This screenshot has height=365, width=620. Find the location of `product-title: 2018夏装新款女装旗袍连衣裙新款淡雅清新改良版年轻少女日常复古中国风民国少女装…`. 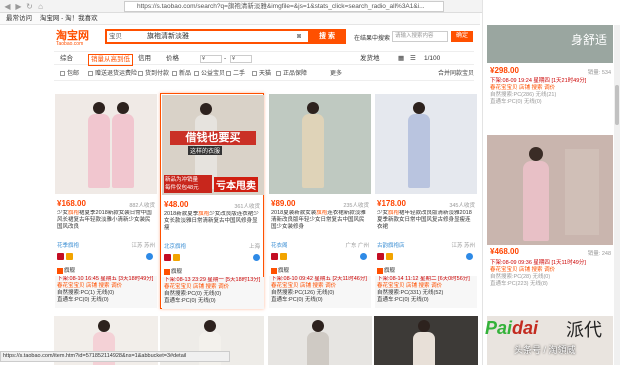

product-title: 2018夏装新款女装旗袍连衣裙新款淡雅清新改良版年轻少女日常复古中国风民国少女装… is located at coordinates (320, 224).